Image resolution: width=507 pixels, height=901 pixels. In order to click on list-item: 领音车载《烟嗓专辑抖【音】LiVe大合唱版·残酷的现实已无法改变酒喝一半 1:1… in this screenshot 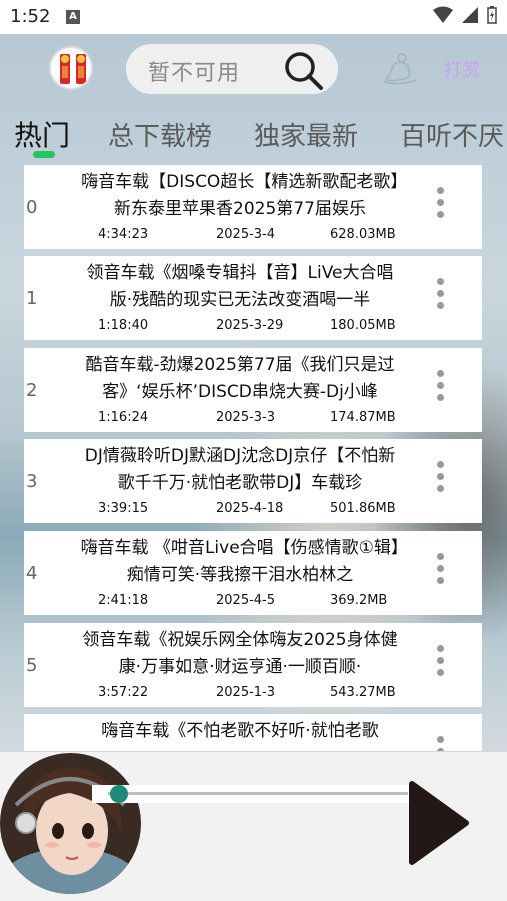, I will do `click(253, 298)`.